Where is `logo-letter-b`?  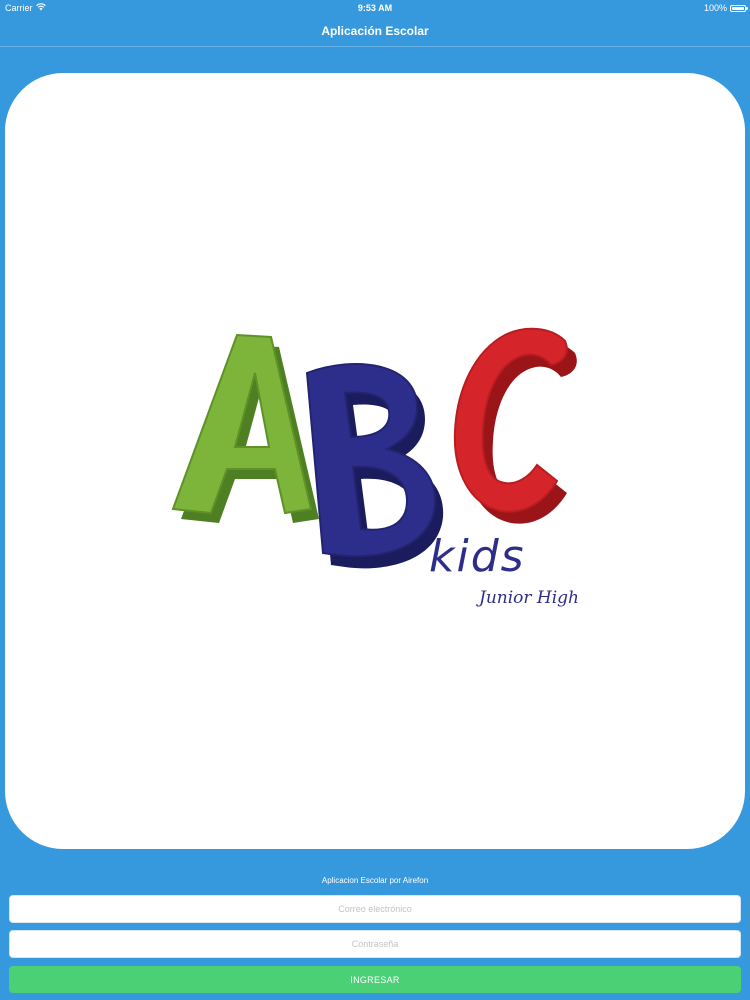 logo-letter-b is located at coordinates (374, 466).